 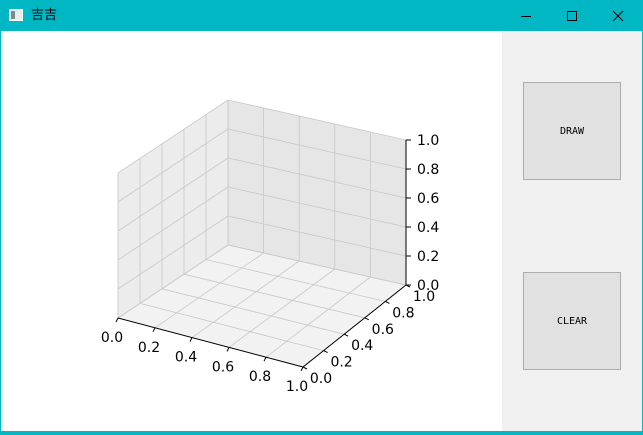 I want to click on x-tick-label: 0.8, so click(x=260, y=377).